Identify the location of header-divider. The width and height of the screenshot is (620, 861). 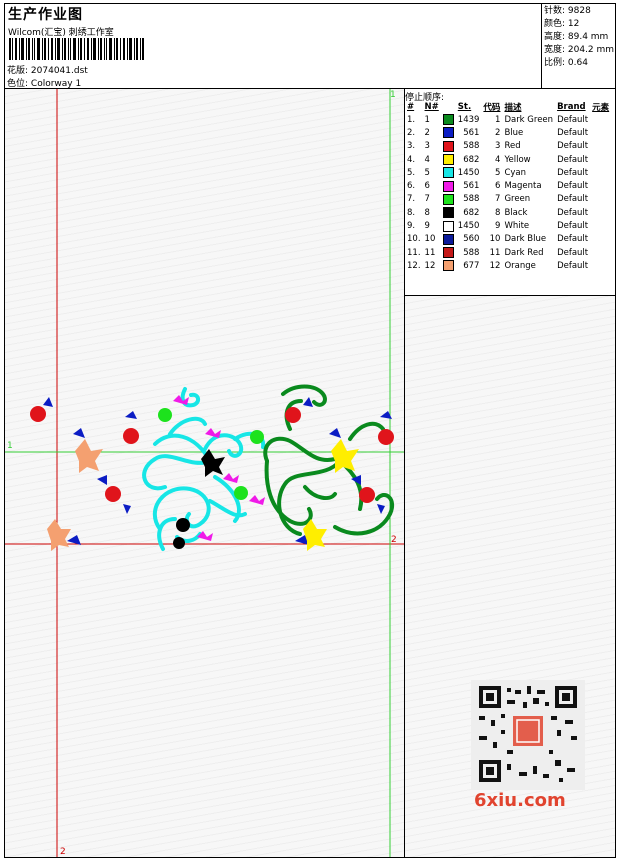
(541, 46).